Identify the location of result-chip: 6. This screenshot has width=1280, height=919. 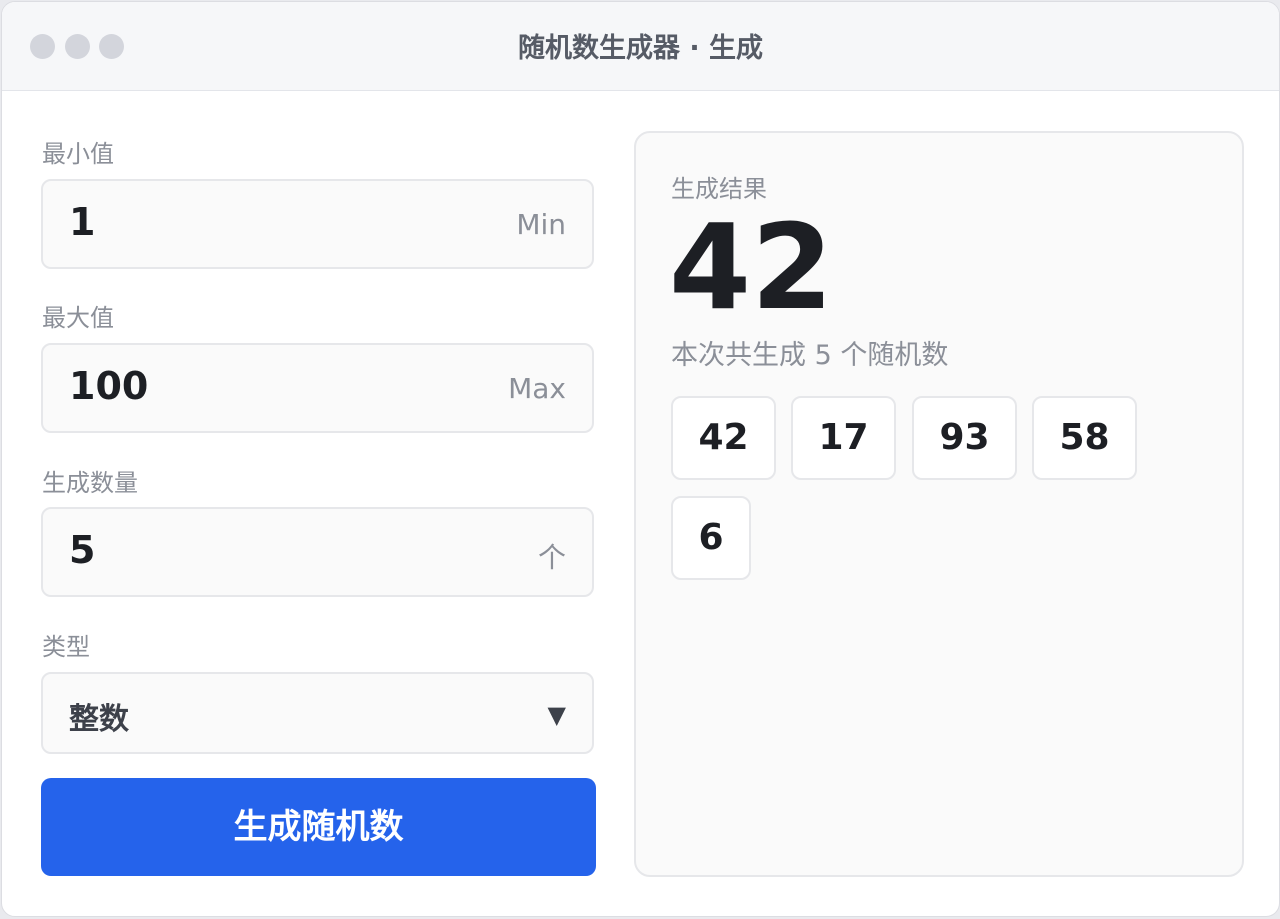
(711, 538).